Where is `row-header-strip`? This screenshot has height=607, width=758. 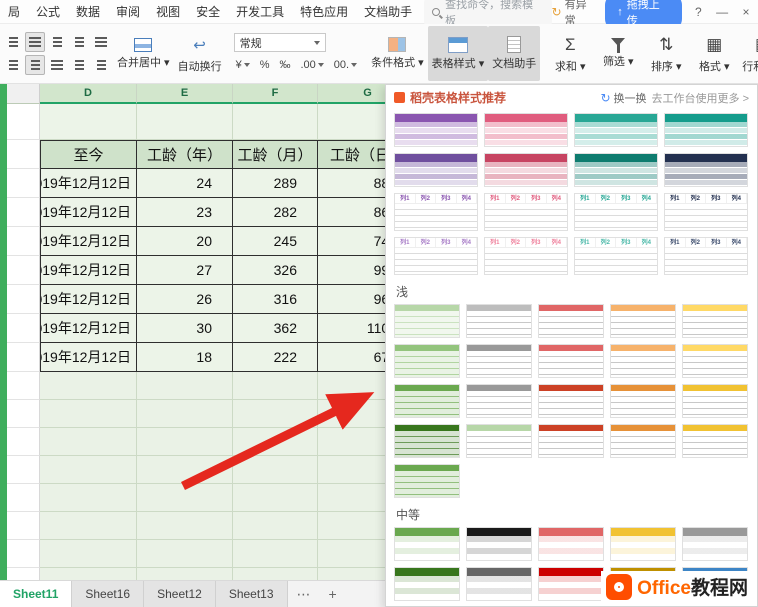
row-header-strip is located at coordinates (3, 332).